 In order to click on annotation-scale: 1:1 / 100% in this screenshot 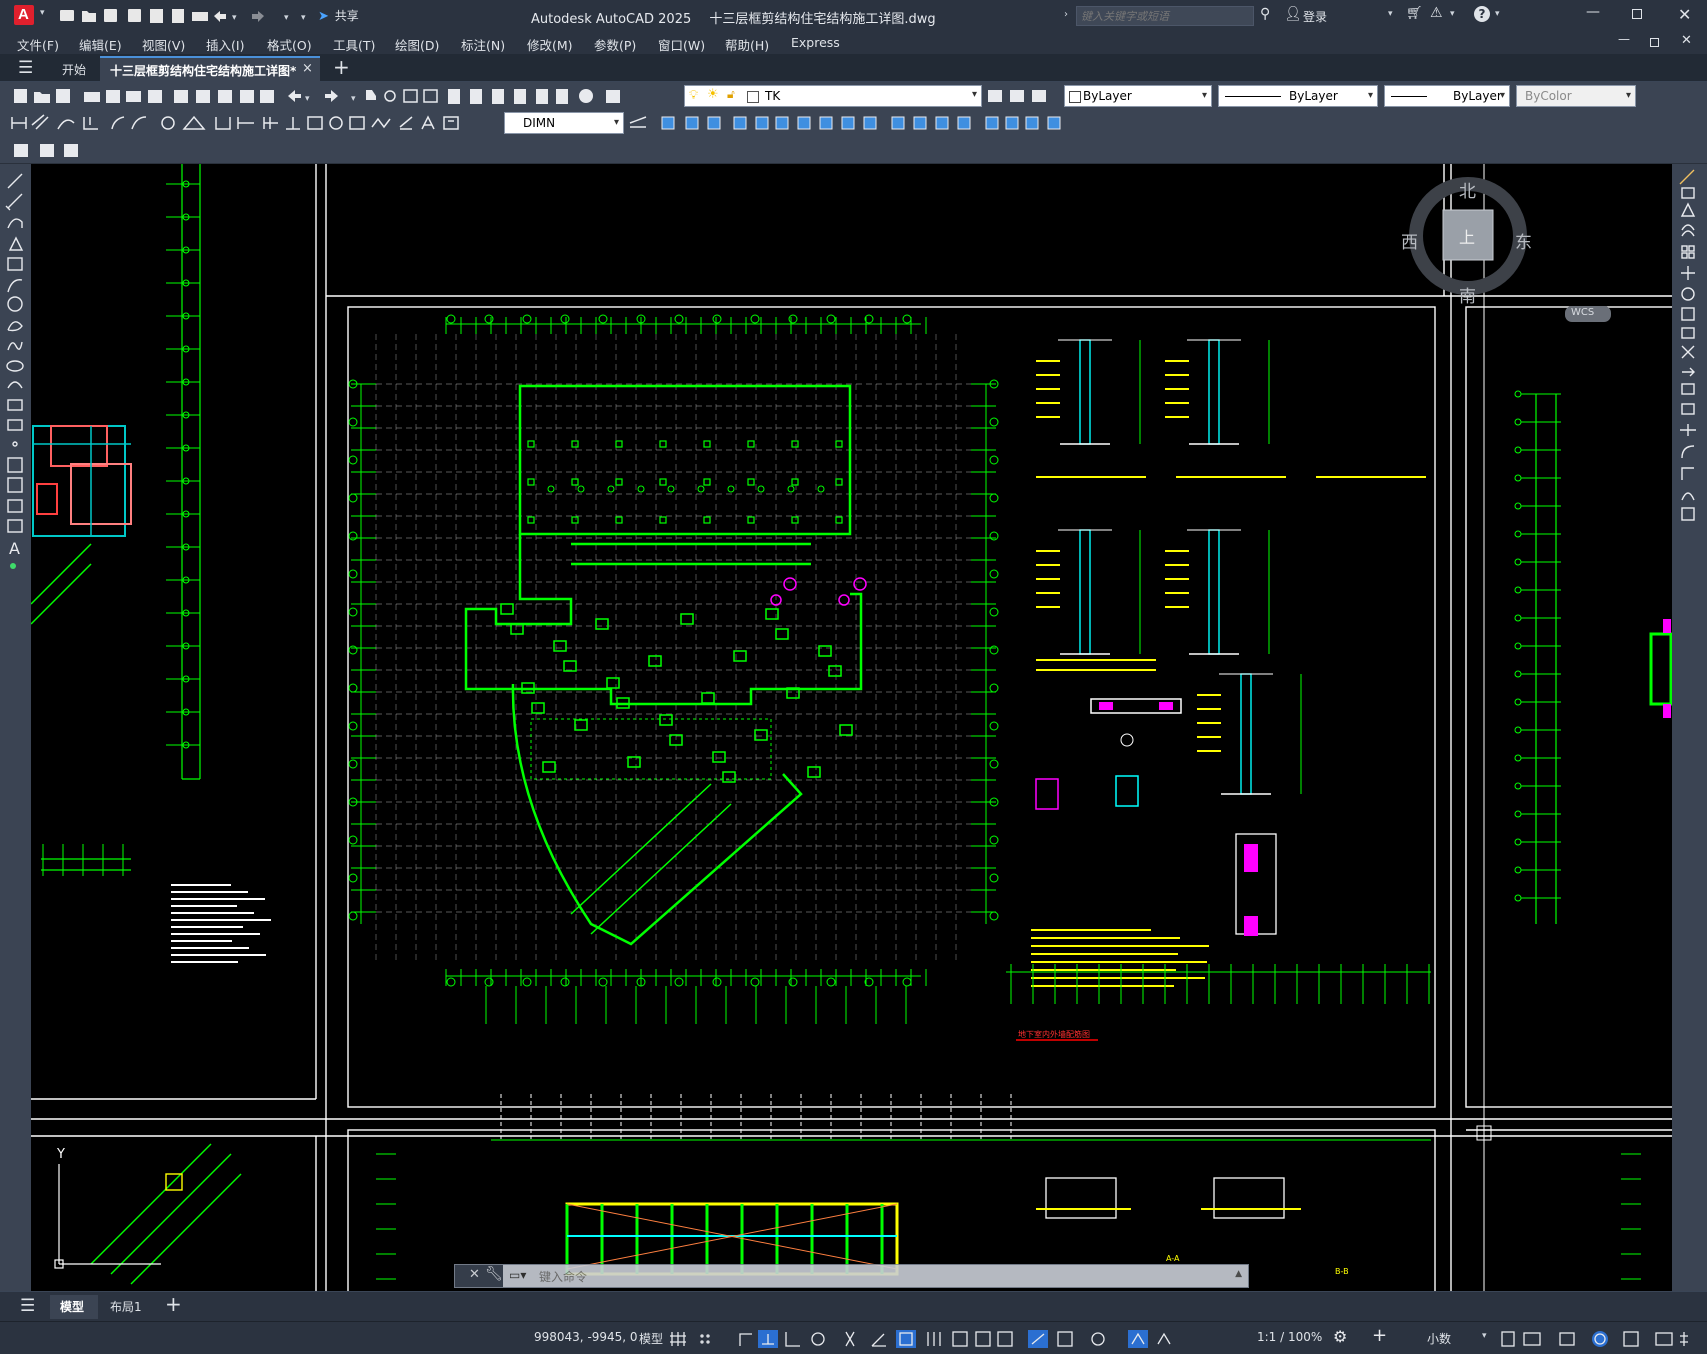, I will do `click(1289, 1337)`.